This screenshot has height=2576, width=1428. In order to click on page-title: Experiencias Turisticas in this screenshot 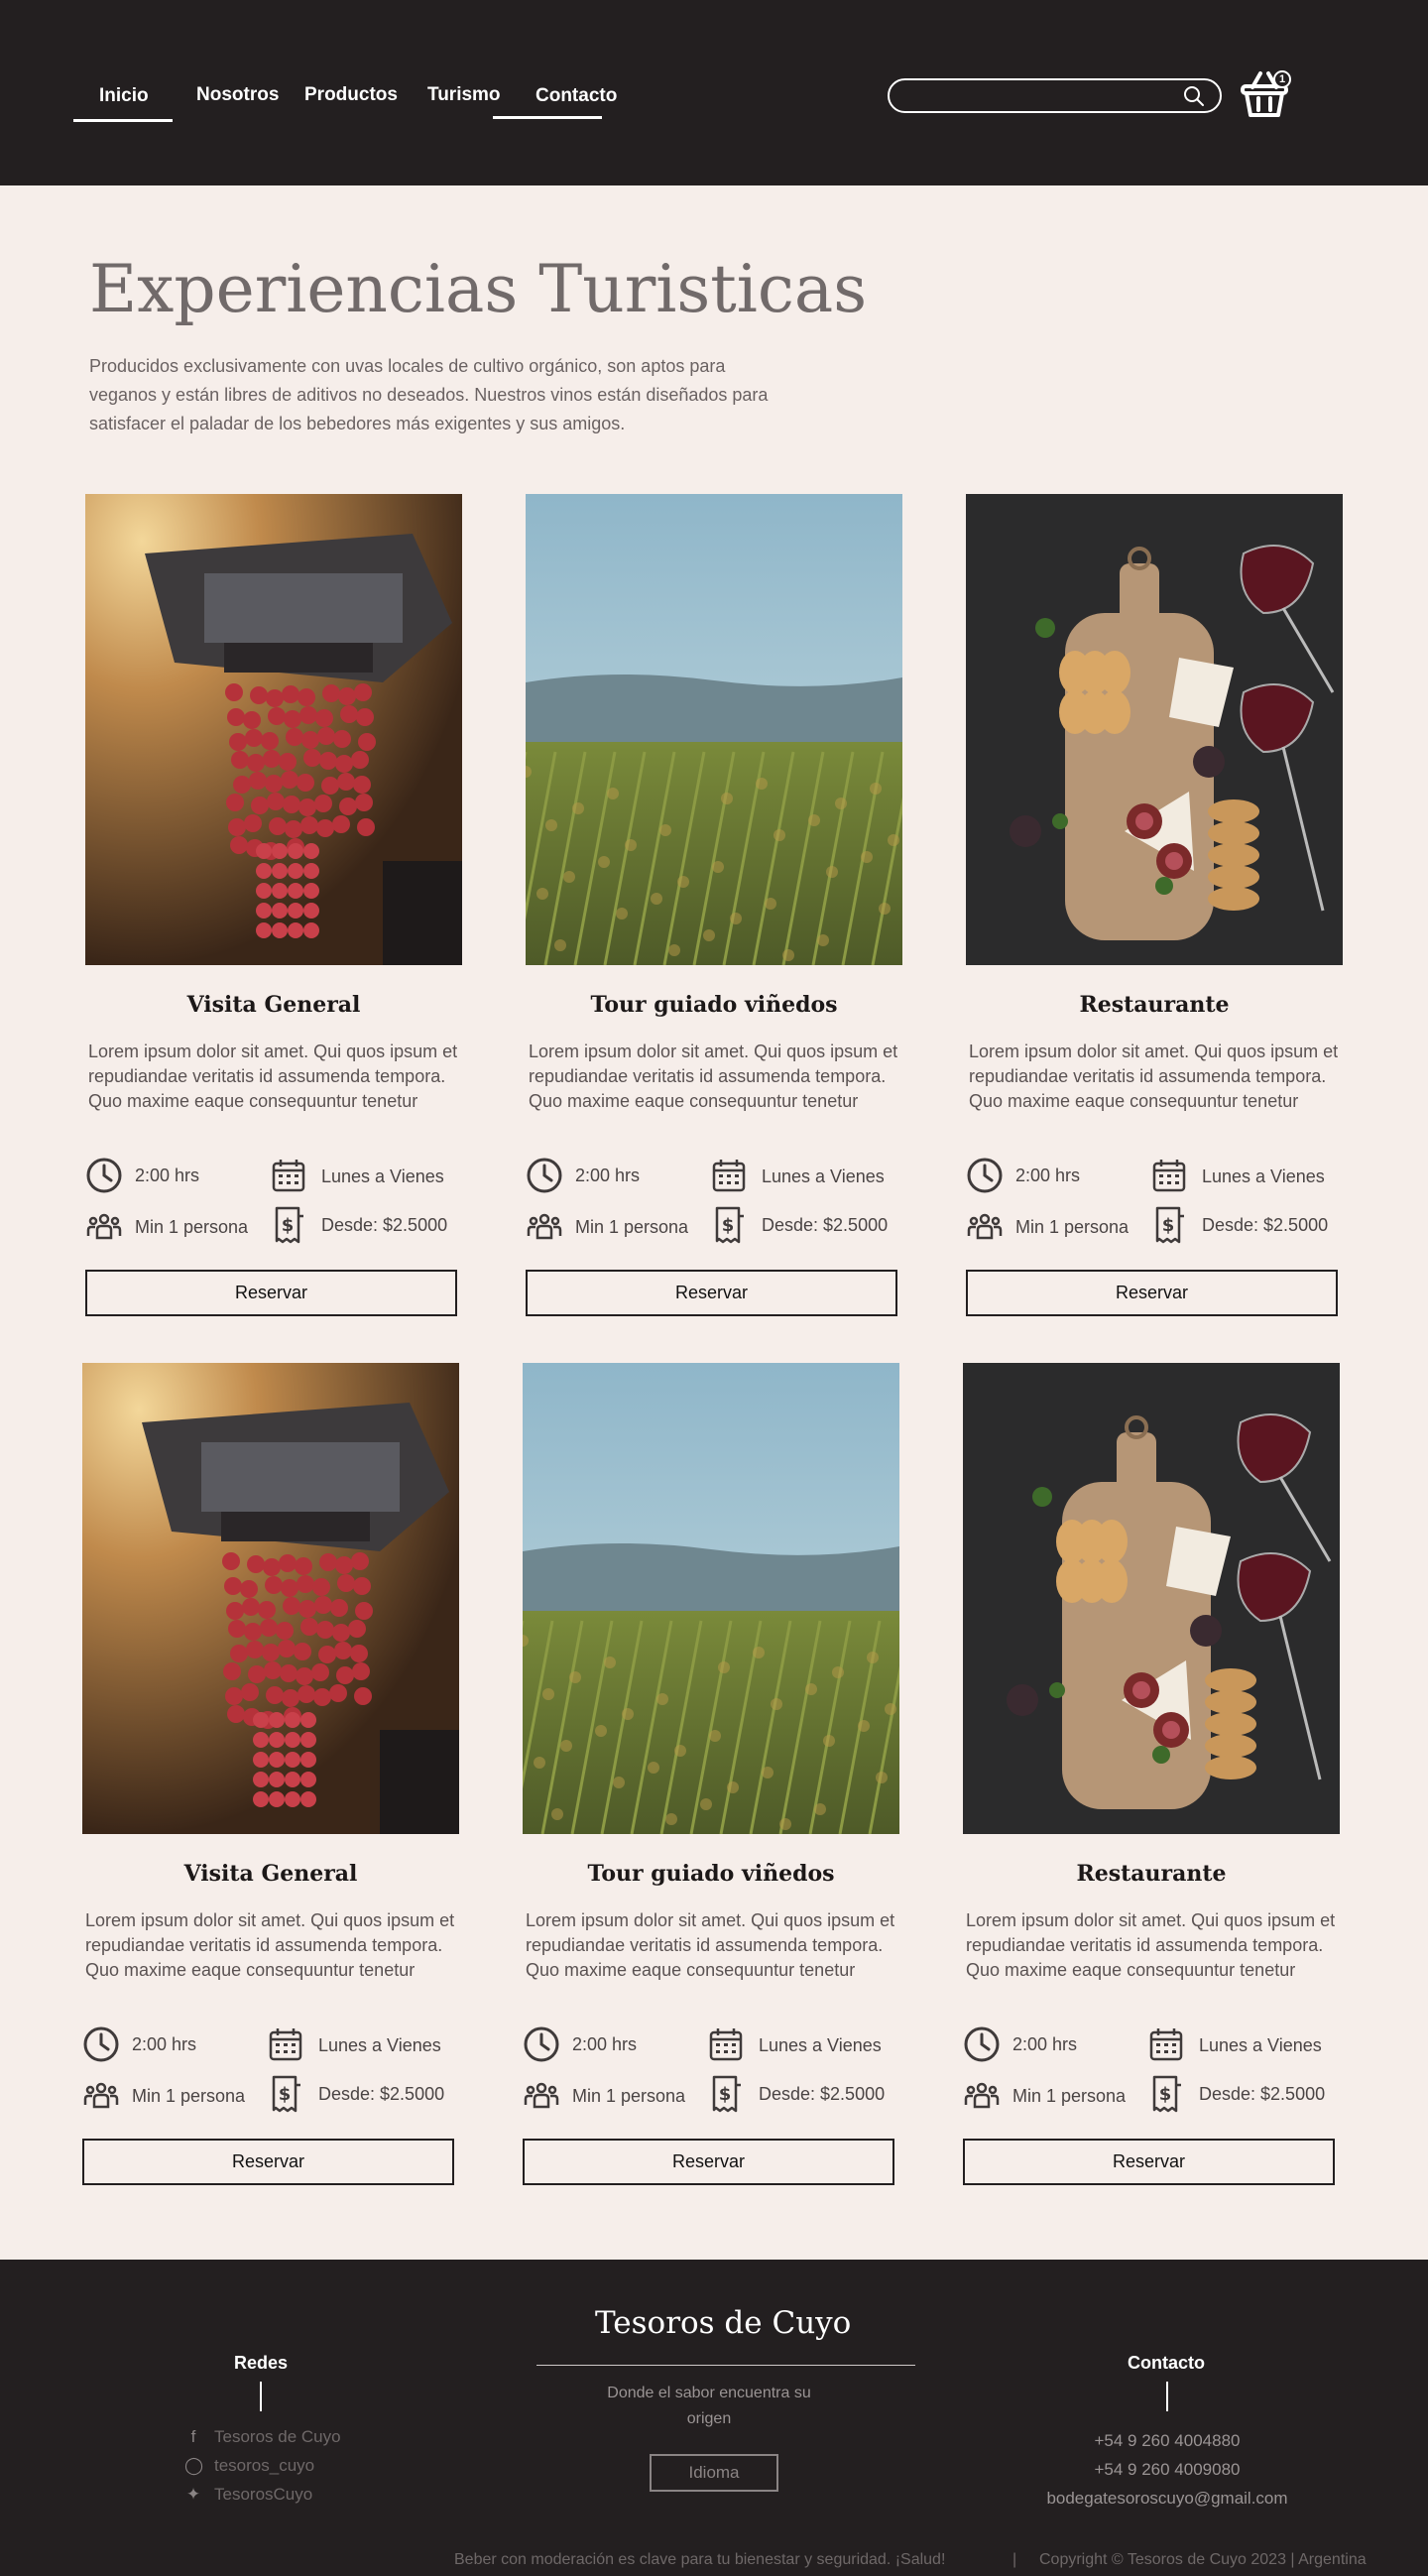, I will do `click(478, 289)`.